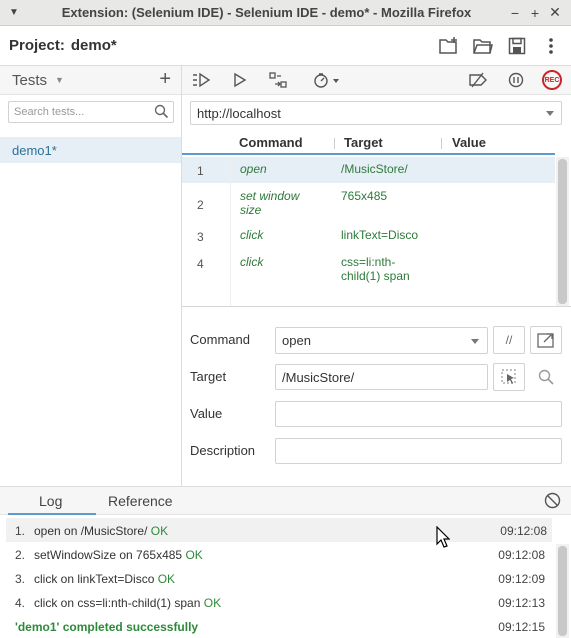 The height and width of the screenshot is (638, 571). What do you see at coordinates (550, 113) in the screenshot?
I see `url-dropdown-icon` at bounding box center [550, 113].